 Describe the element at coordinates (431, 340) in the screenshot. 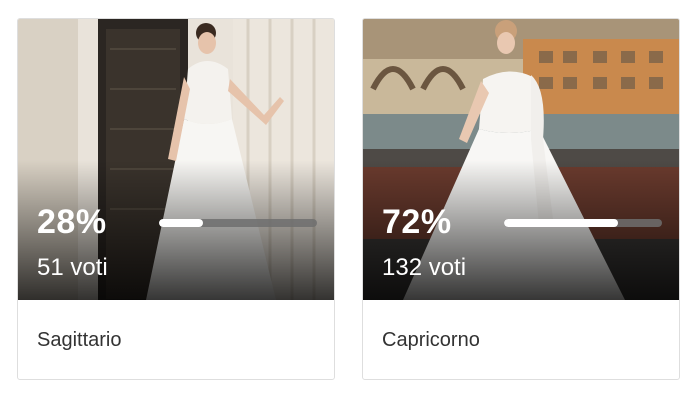

I see `option-label: Capricorno` at that location.